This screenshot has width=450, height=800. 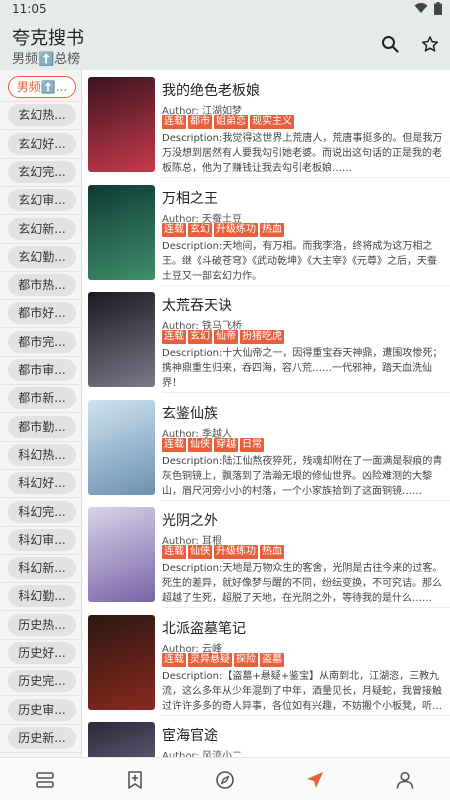 I want to click on page-title: 夸克搜书, so click(x=48, y=38).